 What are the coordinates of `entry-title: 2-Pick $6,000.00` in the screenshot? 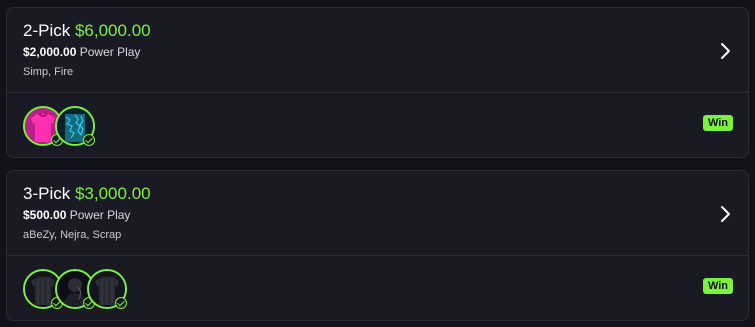 It's located at (87, 31).